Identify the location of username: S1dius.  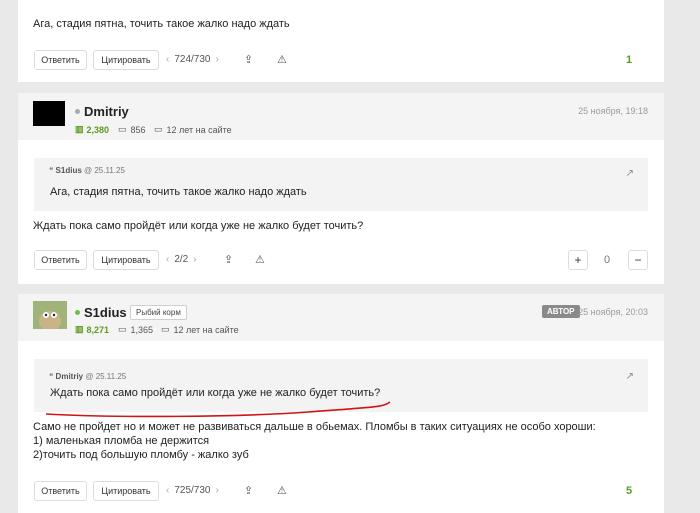
(105, 312).